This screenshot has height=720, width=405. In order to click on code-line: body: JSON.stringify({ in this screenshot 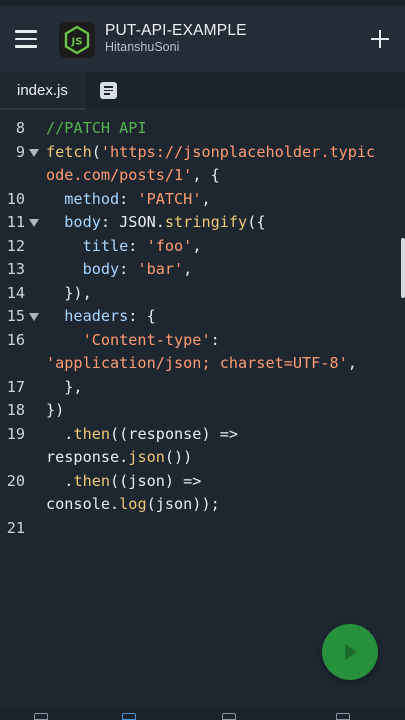, I will do `click(155, 222)`.